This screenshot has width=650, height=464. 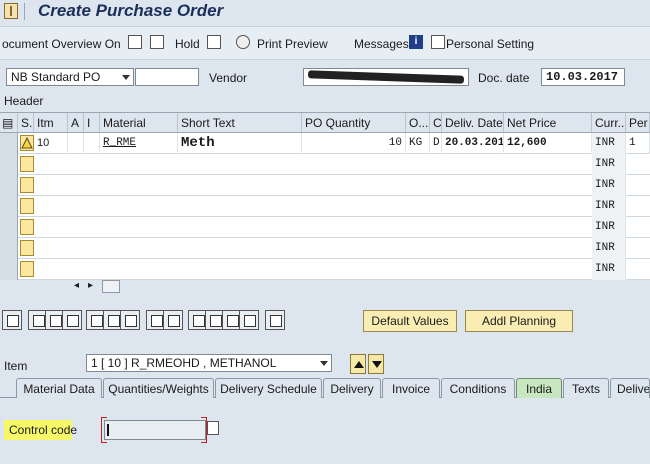 I want to click on control-code-label: Control code, so click(x=40, y=430).